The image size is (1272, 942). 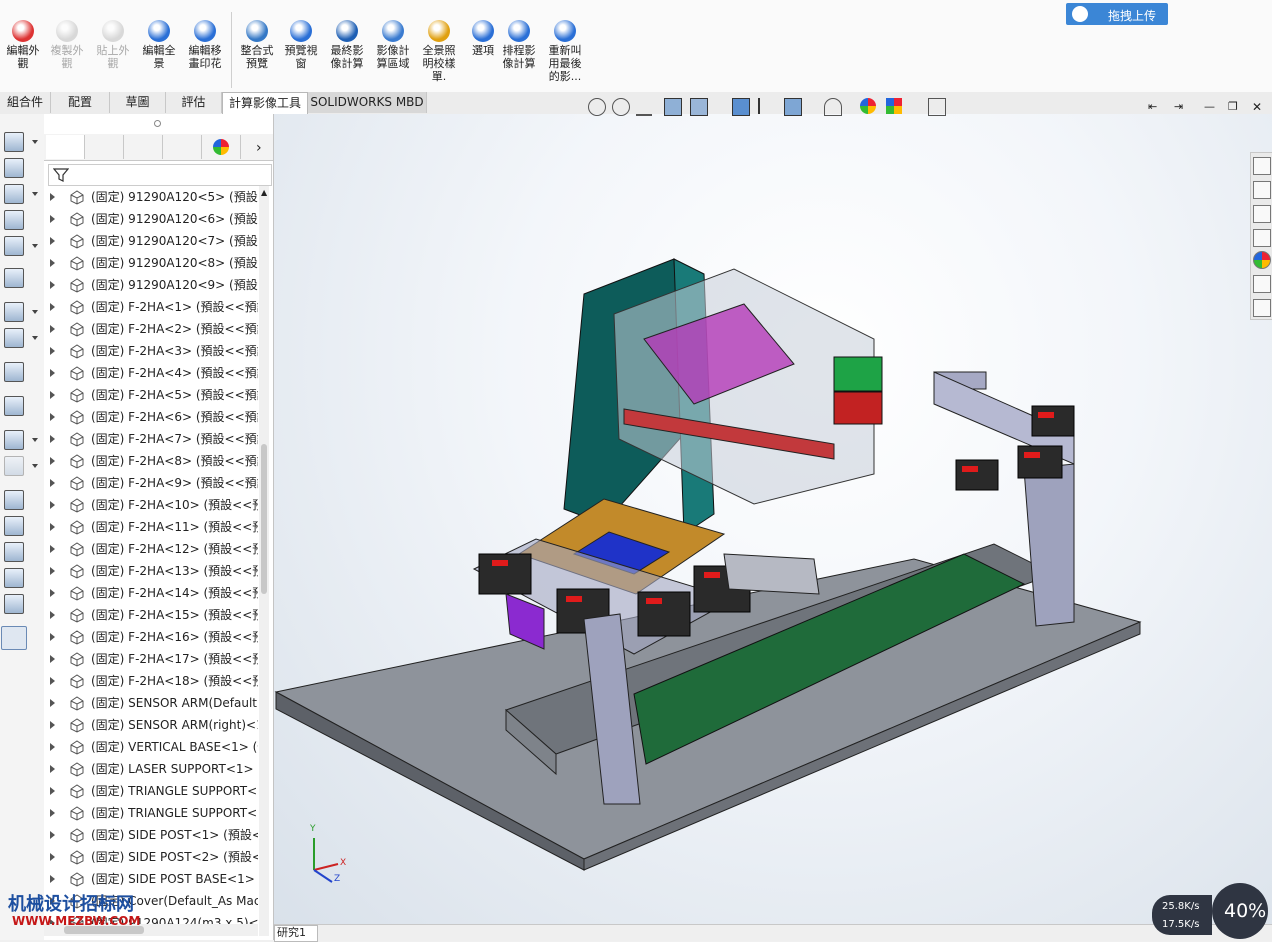 What do you see at coordinates (151, 659) in the screenshot?
I see `tree-item: (固定) F-2HA<17> (預設<<預` at bounding box center [151, 659].